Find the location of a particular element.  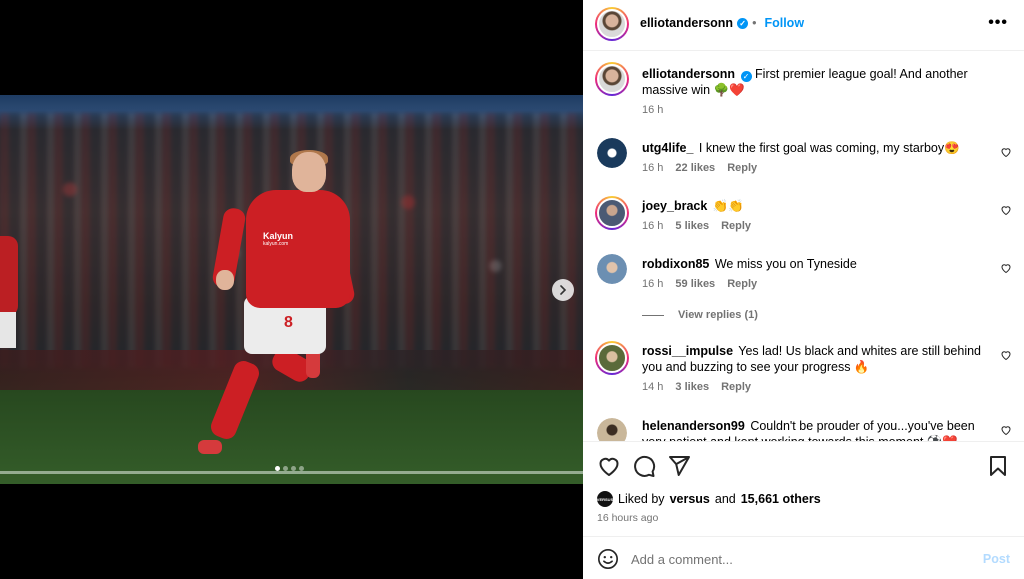

follow-button: Follow is located at coordinates (784, 23).